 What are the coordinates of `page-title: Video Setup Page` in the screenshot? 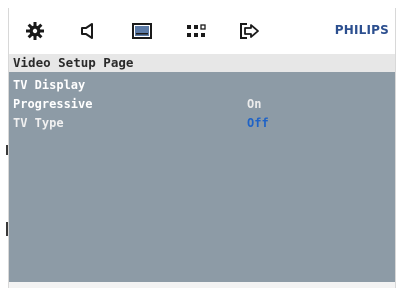 It's located at (202, 63).